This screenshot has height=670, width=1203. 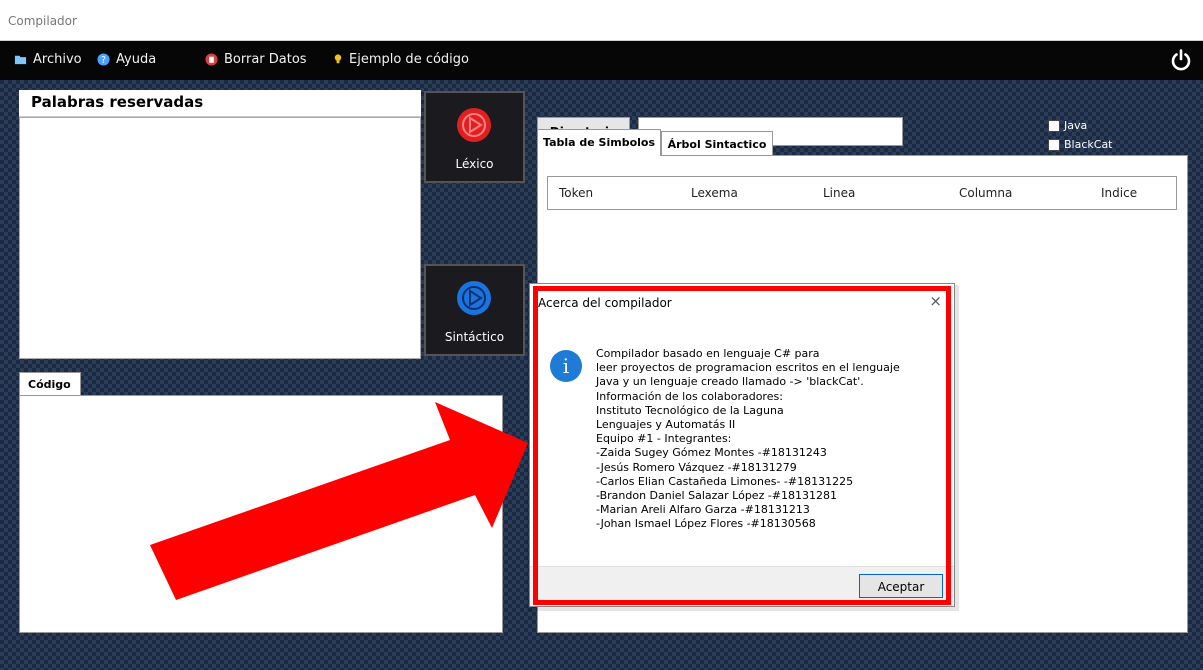 I want to click on column-linea: Linea, so click(x=839, y=193).